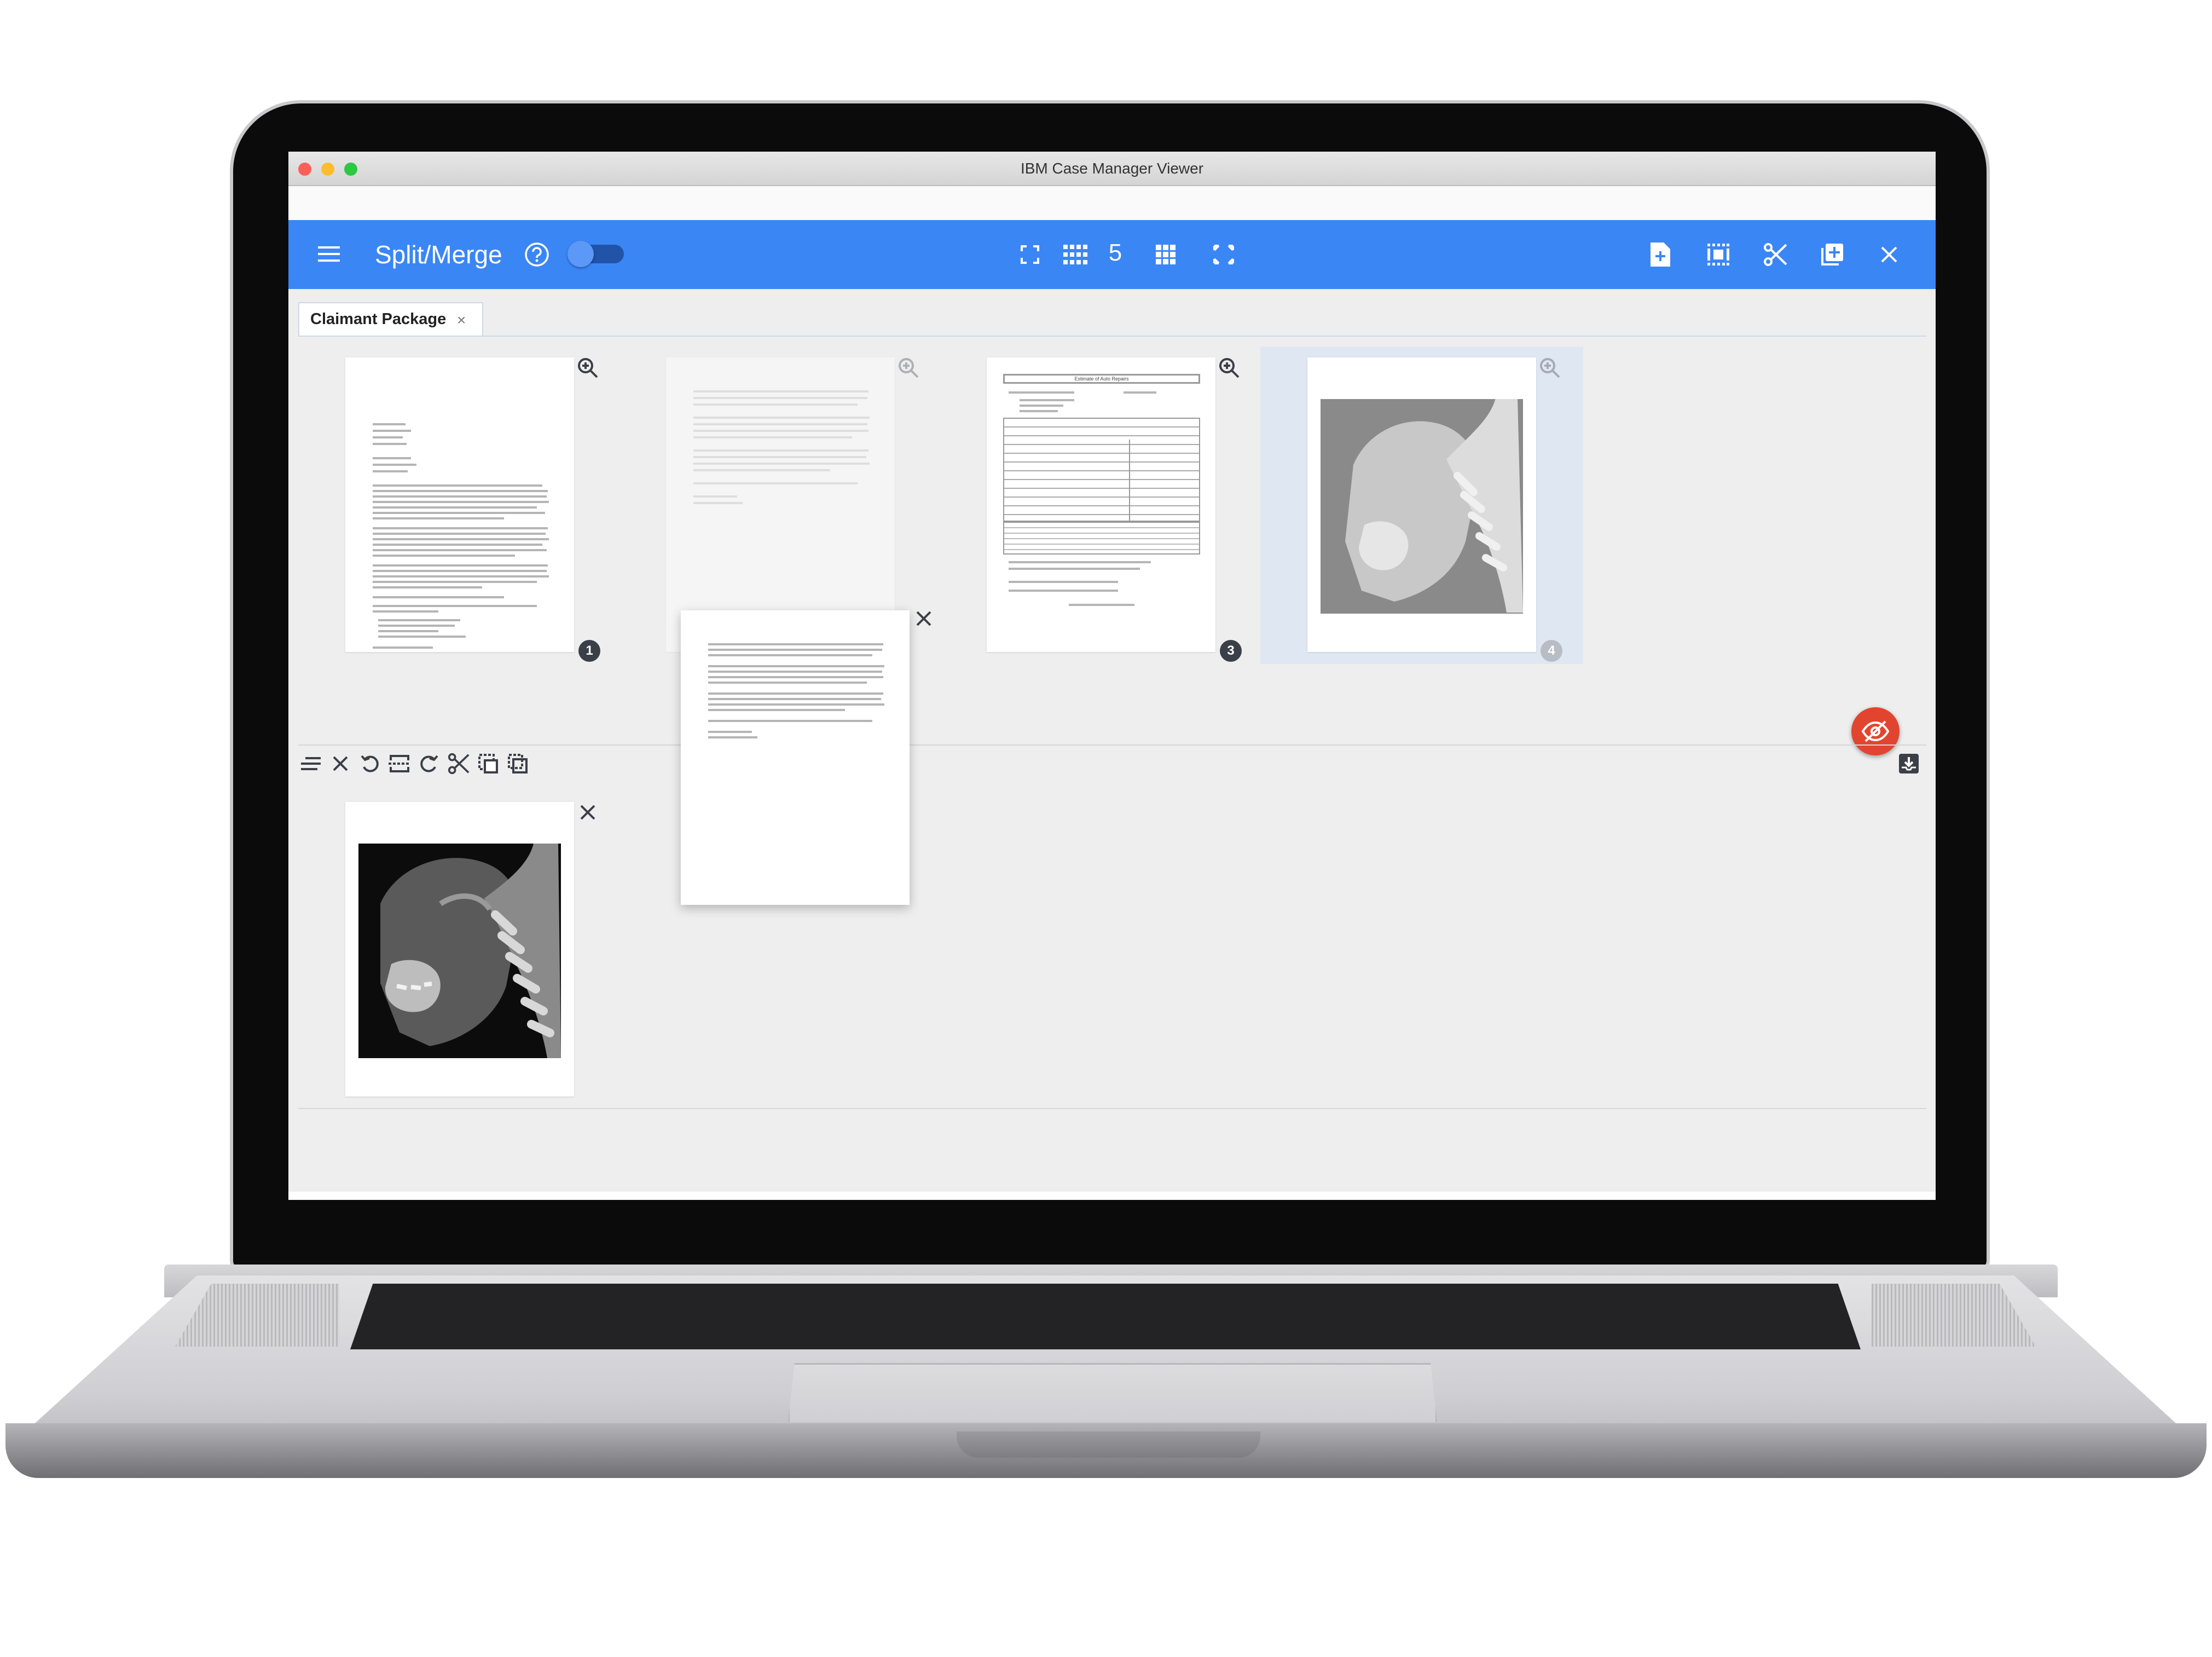 The width and height of the screenshot is (2212, 1657). I want to click on crop-icon, so click(517, 763).